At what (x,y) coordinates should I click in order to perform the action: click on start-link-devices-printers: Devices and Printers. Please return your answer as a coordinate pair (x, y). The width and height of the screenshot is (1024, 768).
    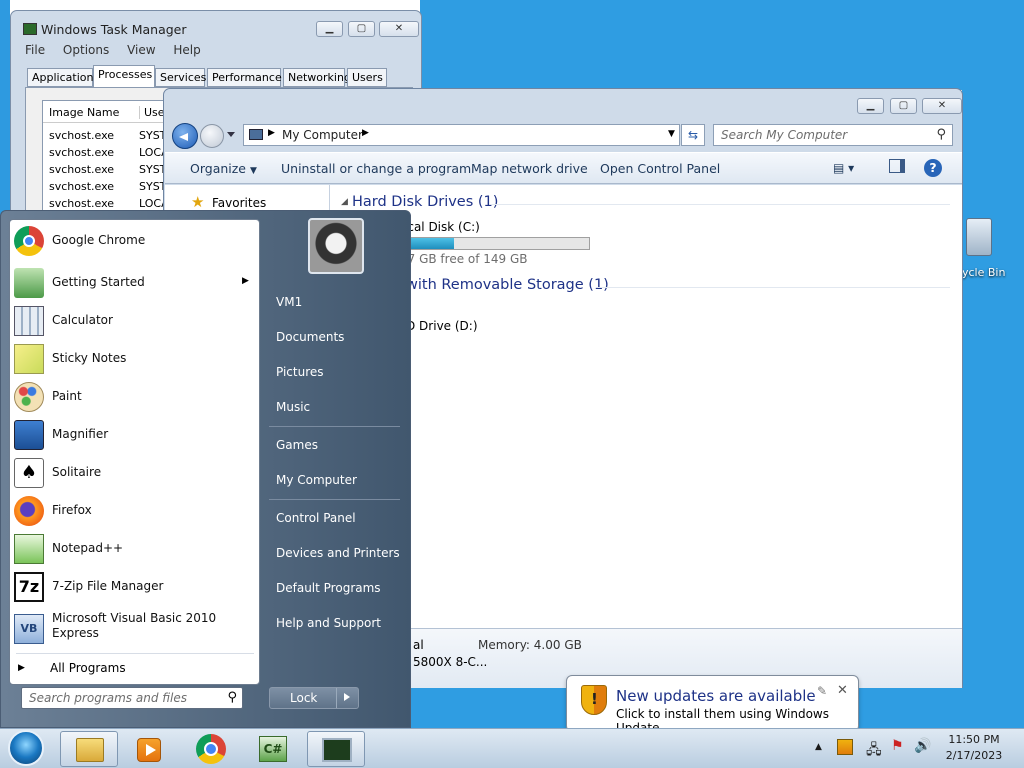
    Looking at the image, I should click on (338, 553).